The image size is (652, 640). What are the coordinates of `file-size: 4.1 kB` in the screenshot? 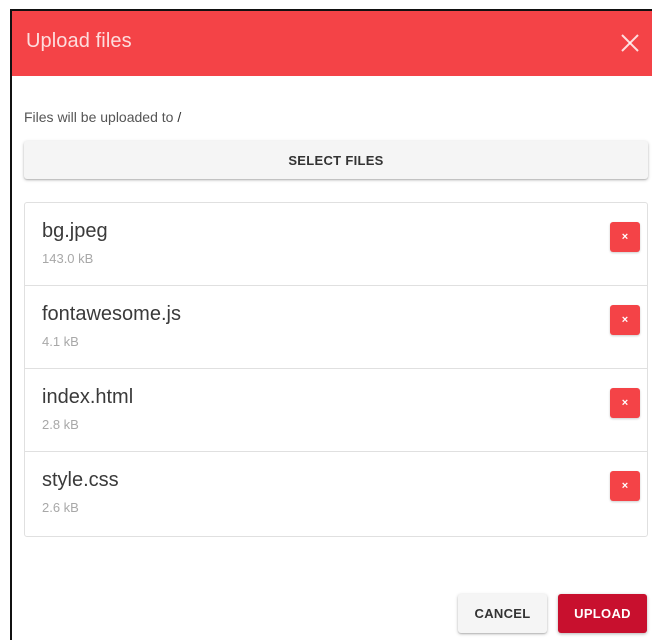 It's located at (60, 341).